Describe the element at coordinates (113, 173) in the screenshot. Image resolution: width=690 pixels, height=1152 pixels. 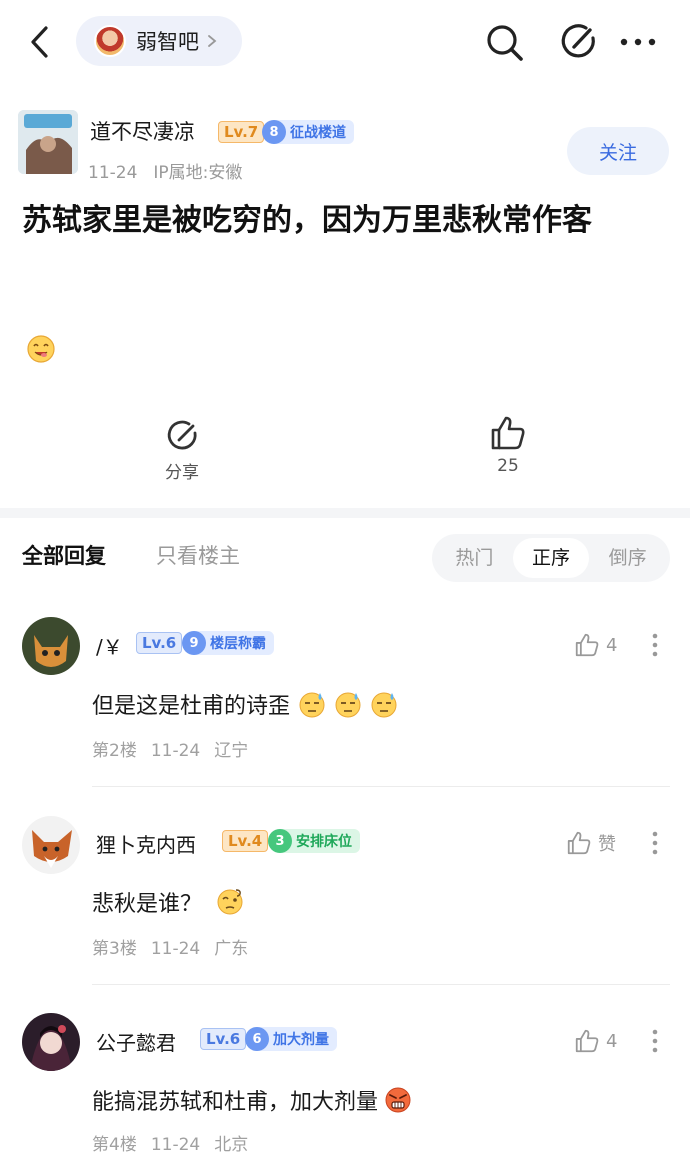
I see `post-date: 11-24` at that location.